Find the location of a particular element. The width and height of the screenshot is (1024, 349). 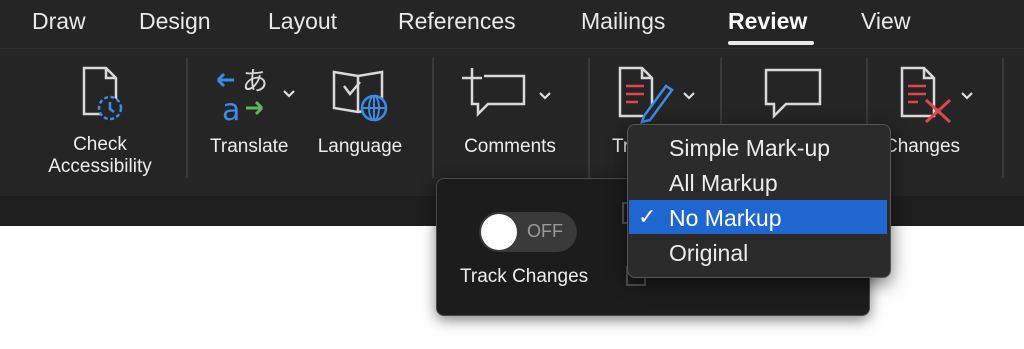

svg-text: あ is located at coordinates (255, 82).